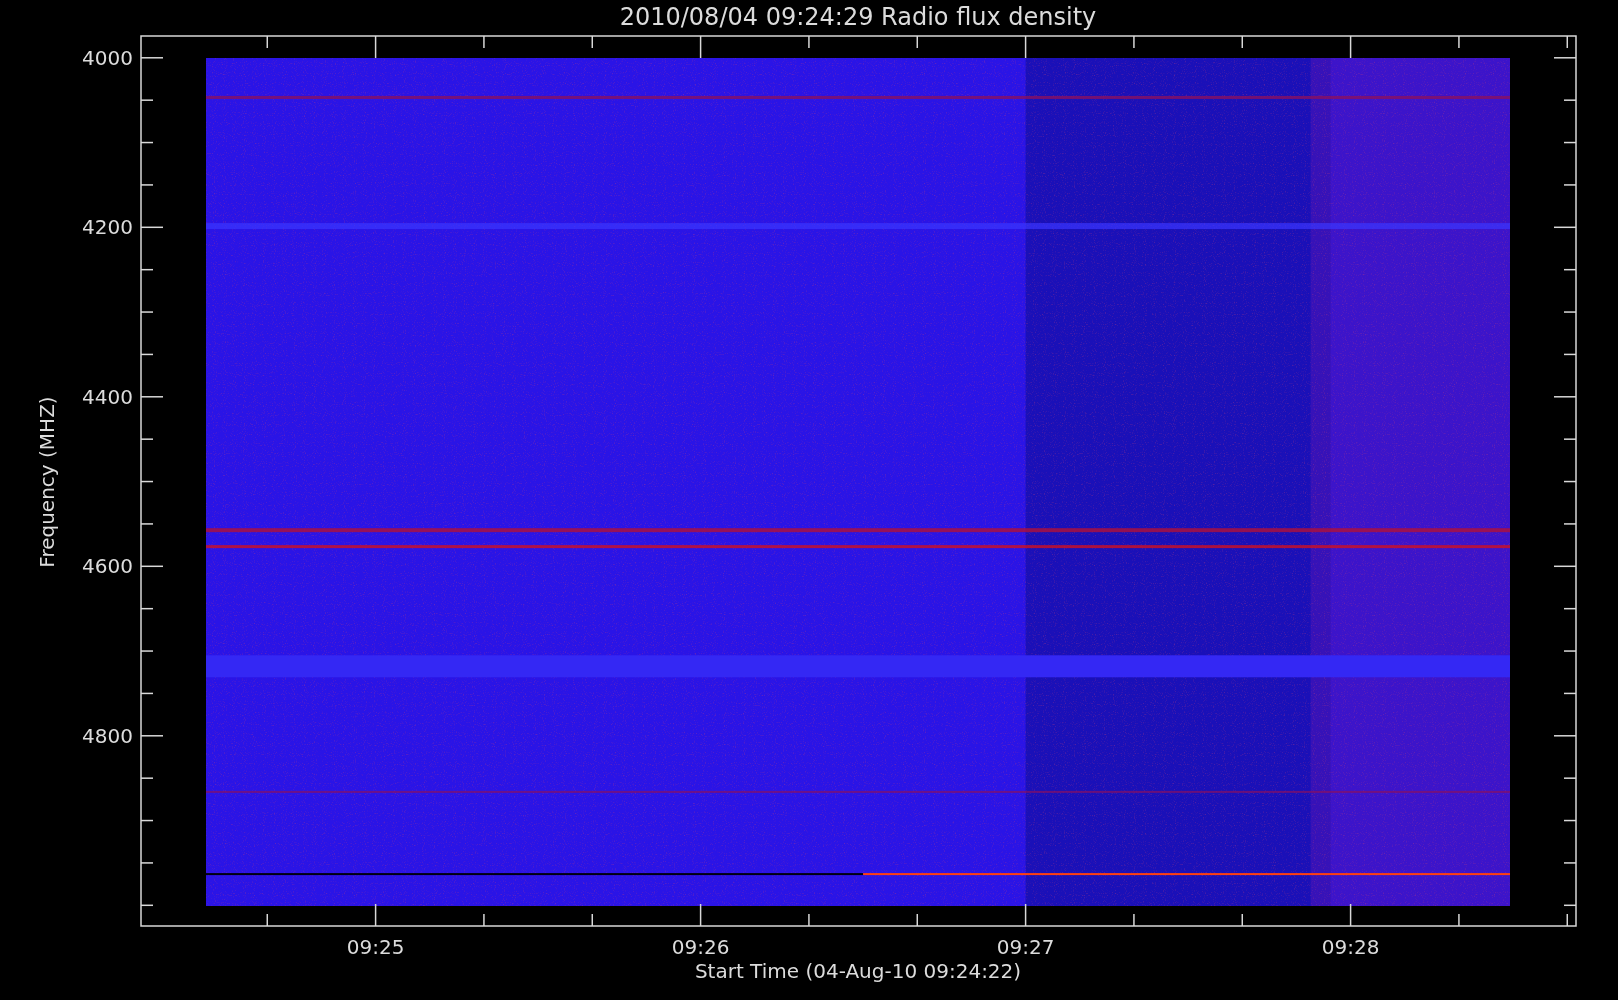 The image size is (1618, 1000). What do you see at coordinates (858, 17) in the screenshot?
I see `chart-title: 2010/08/04 09:24:29 Radio flux density` at bounding box center [858, 17].